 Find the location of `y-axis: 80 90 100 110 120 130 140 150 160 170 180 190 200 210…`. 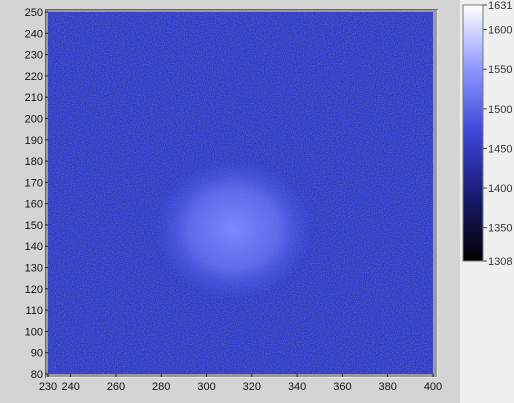

y-axis: 80 90 100 110 120 130 140 150 160 170 180 190 200 210… is located at coordinates (36, 194).